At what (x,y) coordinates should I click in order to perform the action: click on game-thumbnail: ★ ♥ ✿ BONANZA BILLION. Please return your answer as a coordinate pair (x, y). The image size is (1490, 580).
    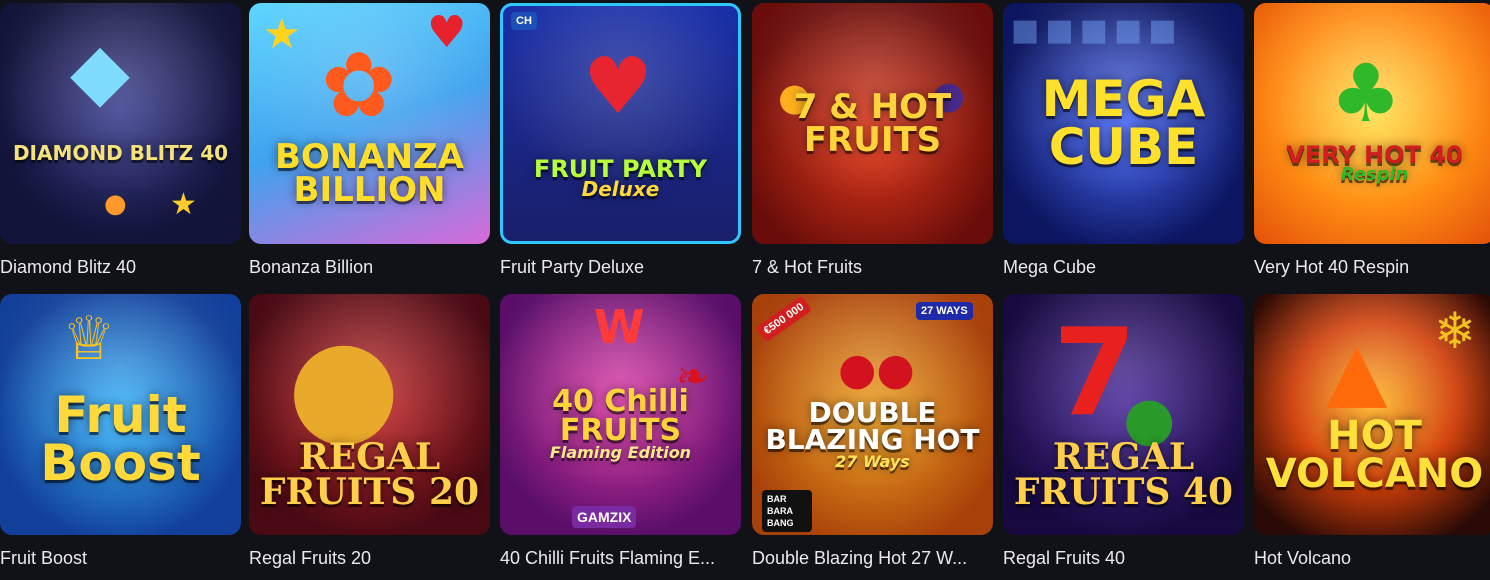
    Looking at the image, I should click on (369, 123).